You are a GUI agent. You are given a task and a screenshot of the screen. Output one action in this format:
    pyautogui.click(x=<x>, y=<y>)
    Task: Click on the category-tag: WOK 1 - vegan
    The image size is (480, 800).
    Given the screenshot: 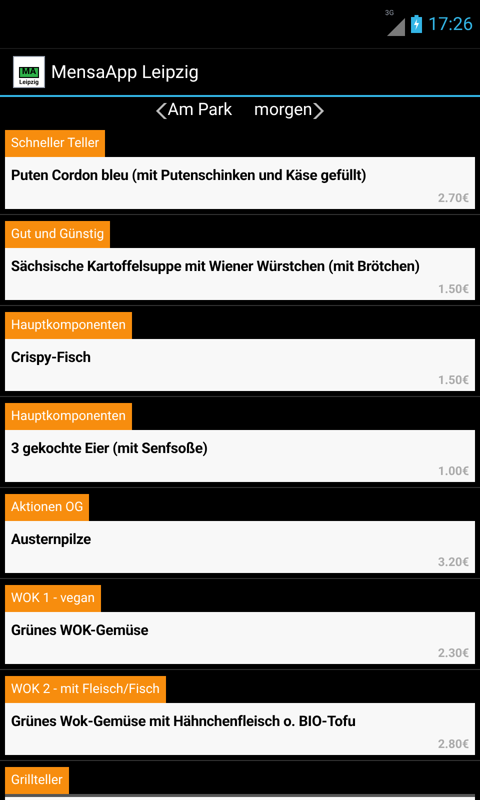 What is the action you would take?
    pyautogui.click(x=53, y=598)
    